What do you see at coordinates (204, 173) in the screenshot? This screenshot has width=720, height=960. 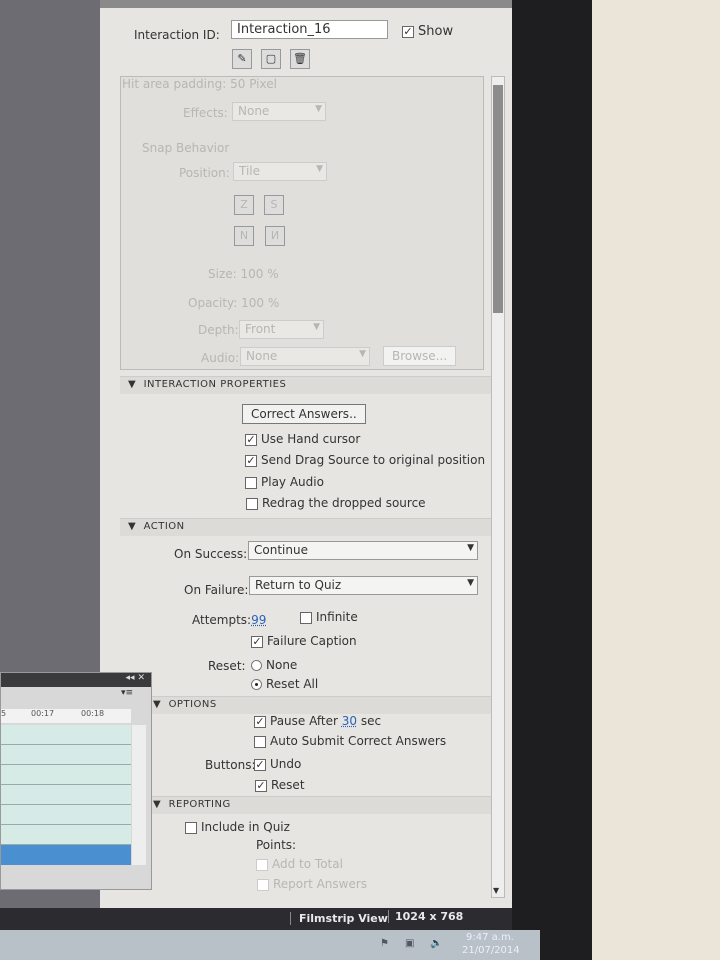 I see `position-label: Position:` at bounding box center [204, 173].